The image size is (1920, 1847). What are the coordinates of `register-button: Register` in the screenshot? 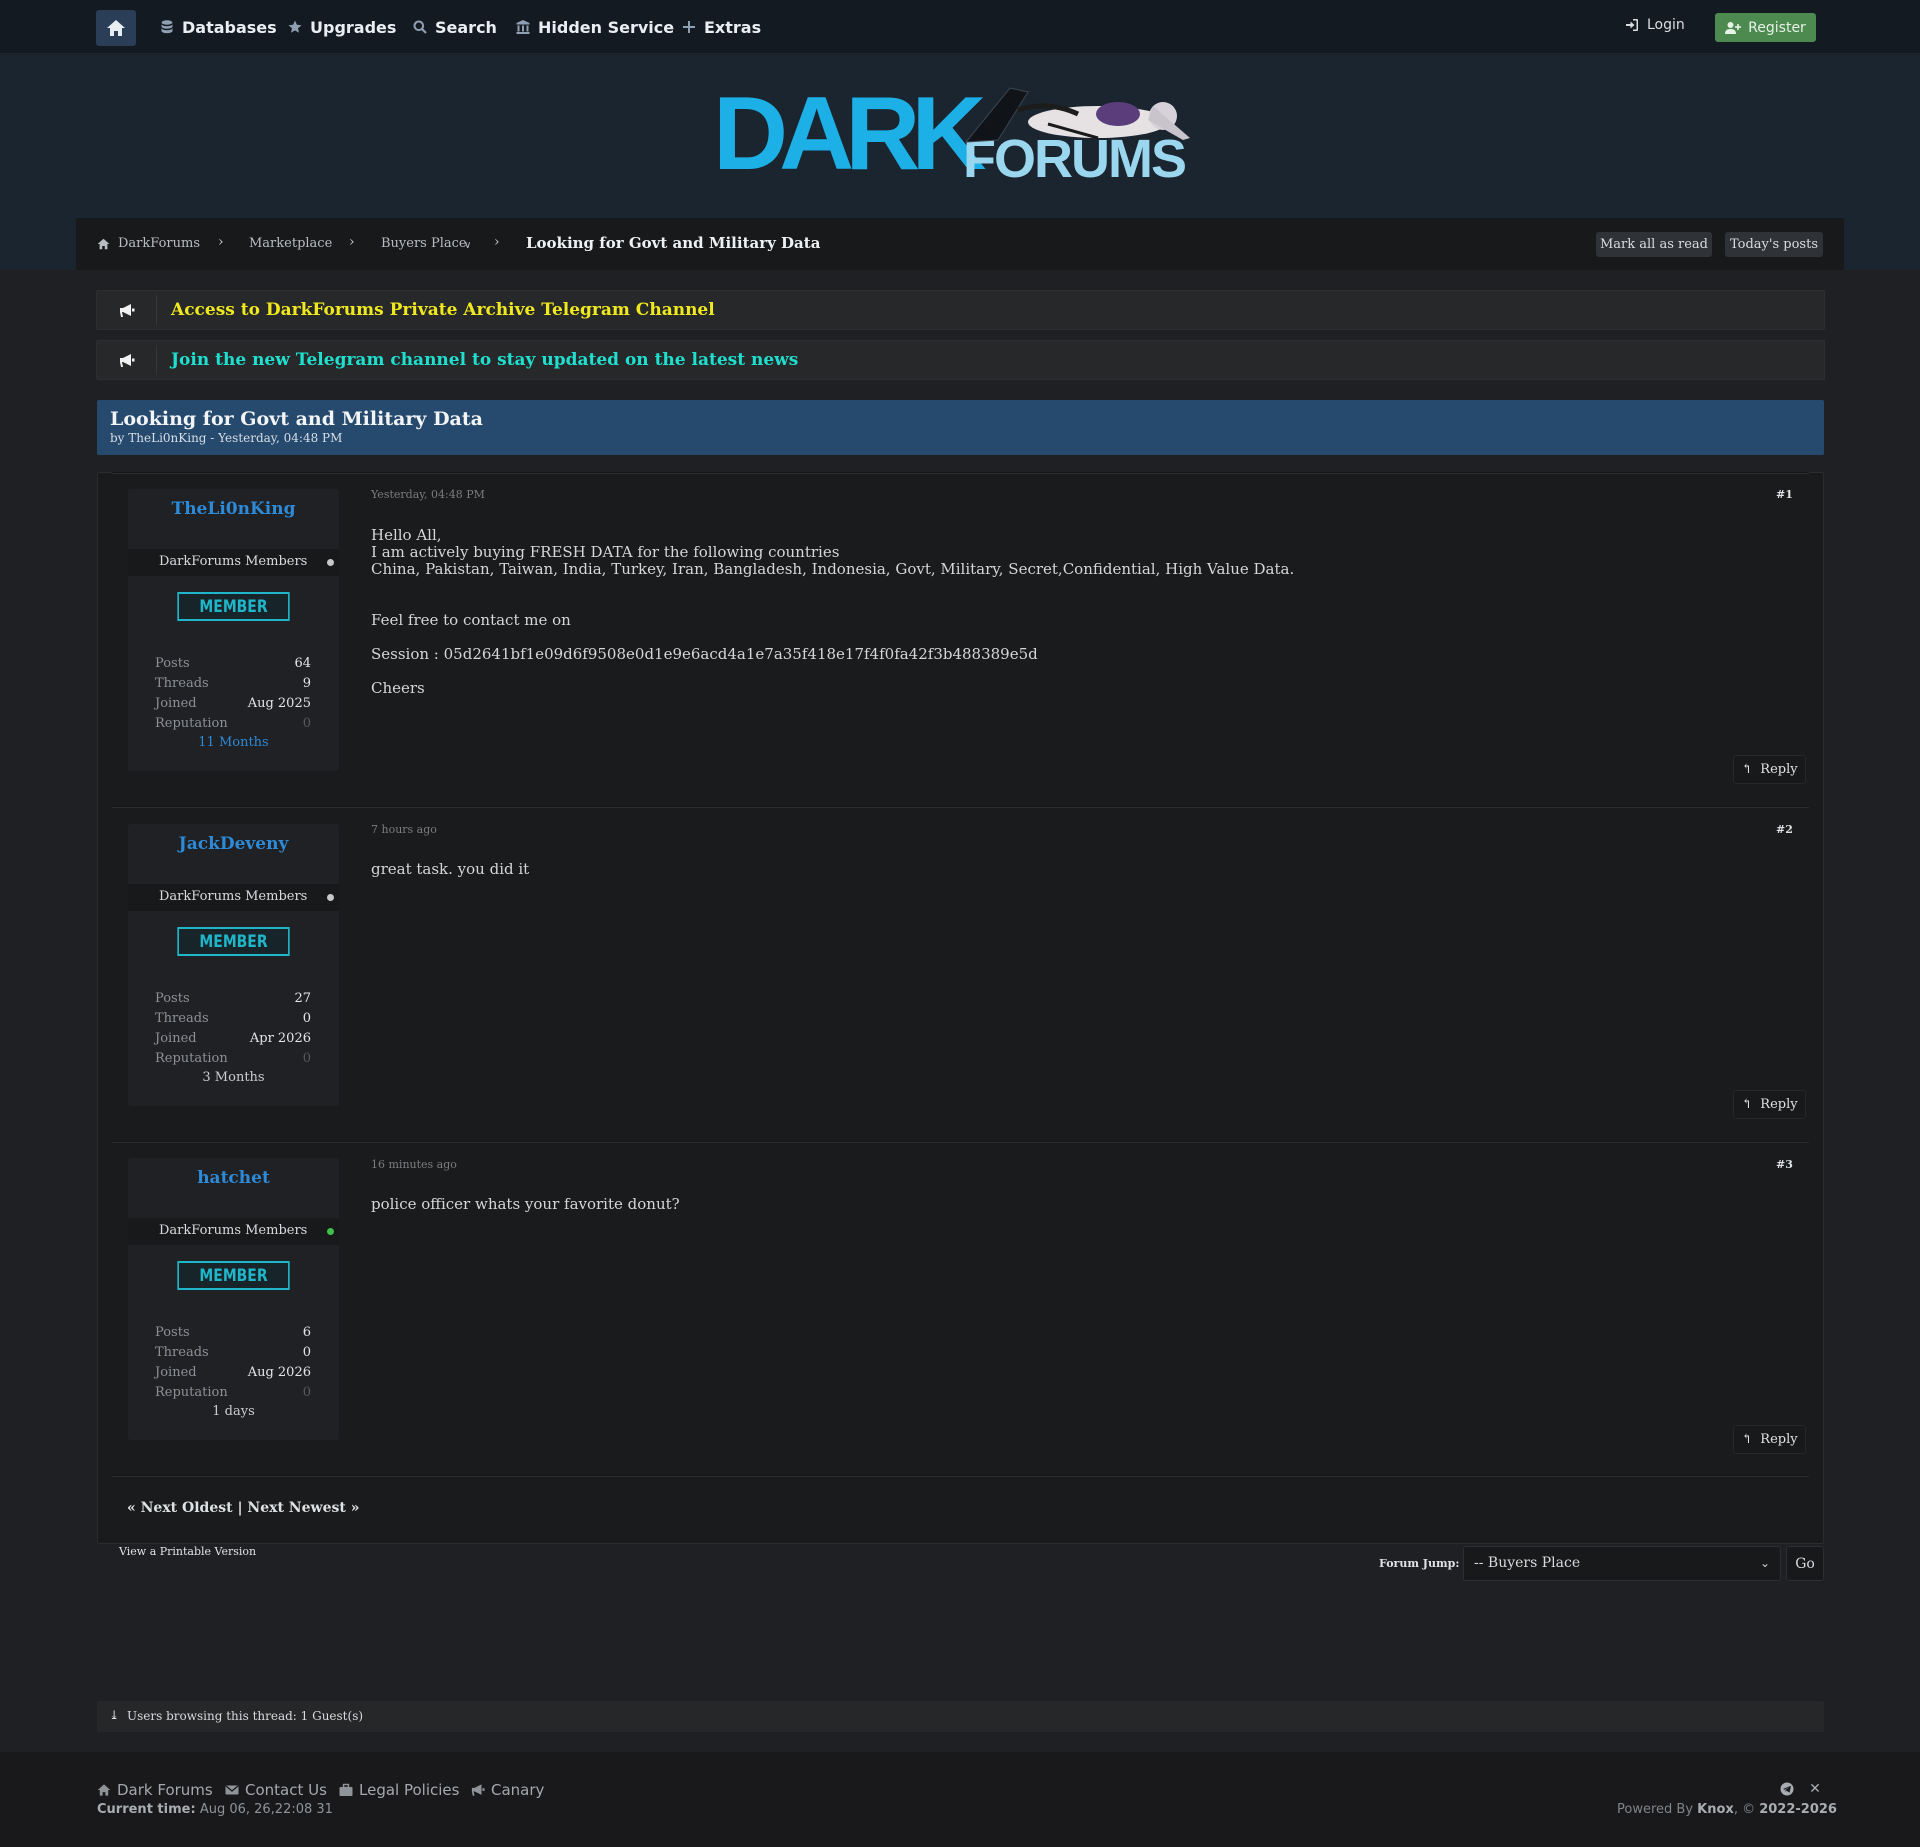 It's located at (1765, 27).